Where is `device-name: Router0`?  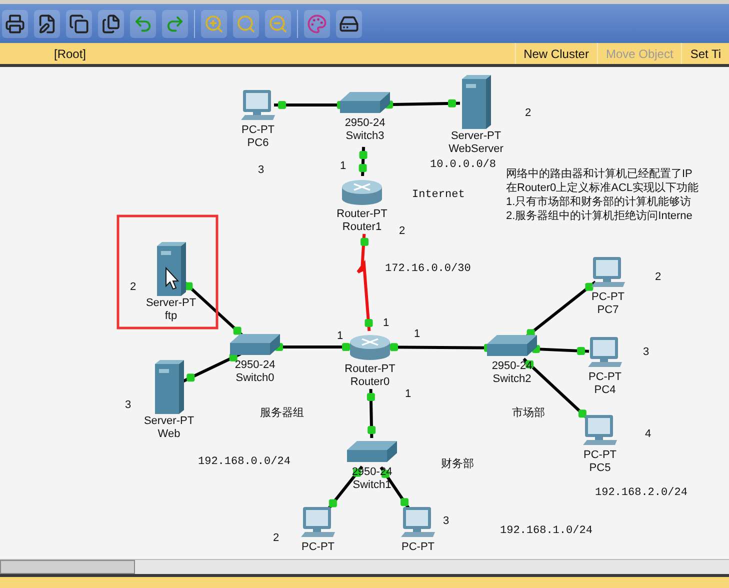 device-name: Router0 is located at coordinates (370, 382).